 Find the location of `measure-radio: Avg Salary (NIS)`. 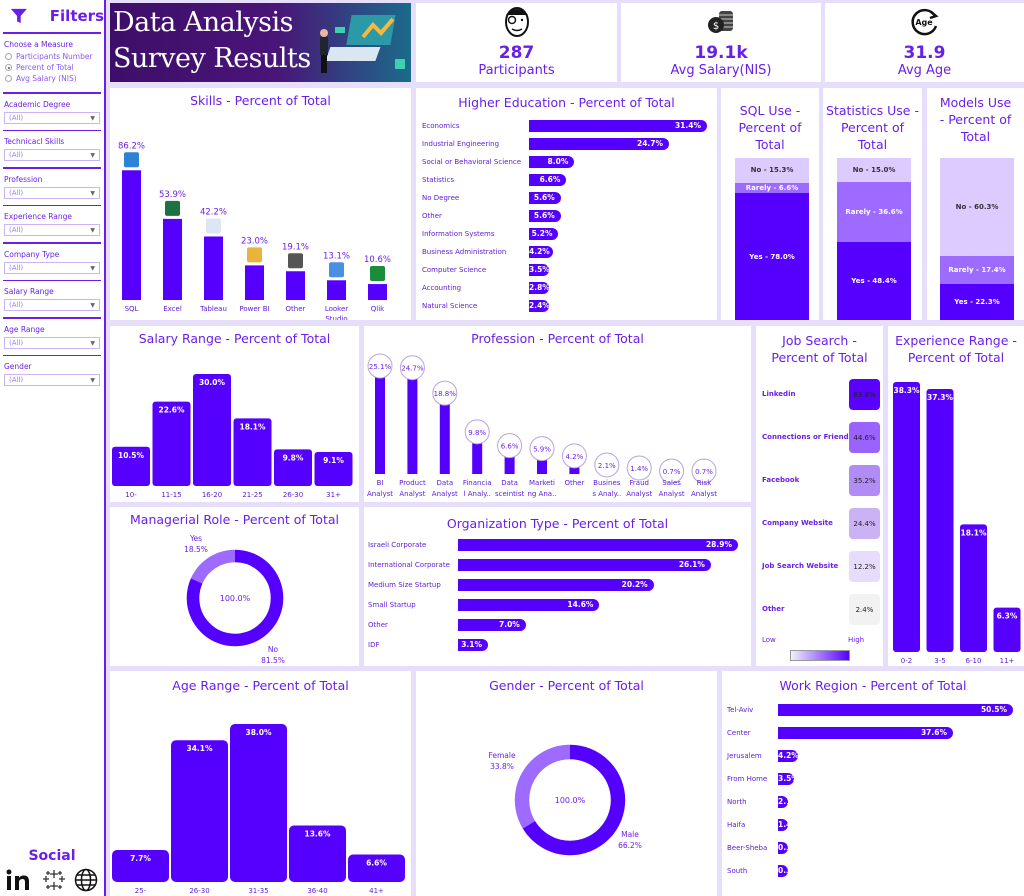

measure-radio: Avg Salary (NIS) is located at coordinates (52, 78).